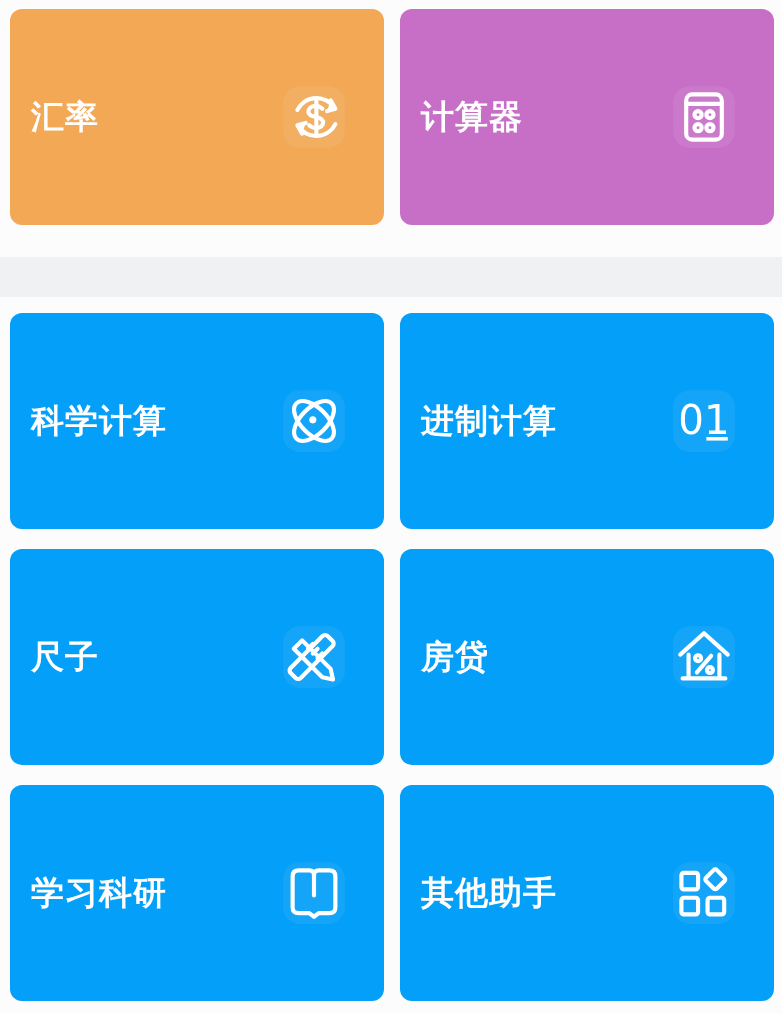 The width and height of the screenshot is (782, 1014). I want to click on tile-label: 进制计算, so click(489, 420).